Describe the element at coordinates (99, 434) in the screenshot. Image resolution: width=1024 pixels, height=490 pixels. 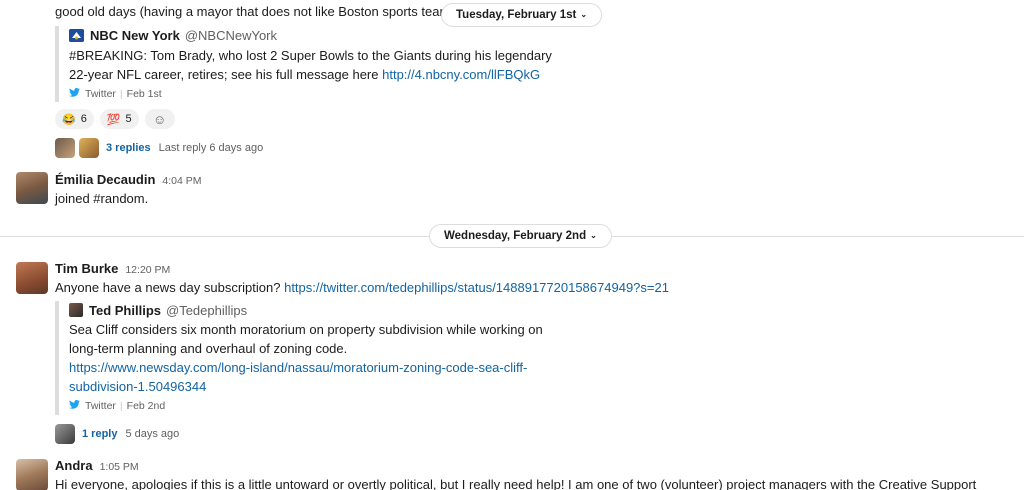
I see `replies-link: 1 reply` at that location.